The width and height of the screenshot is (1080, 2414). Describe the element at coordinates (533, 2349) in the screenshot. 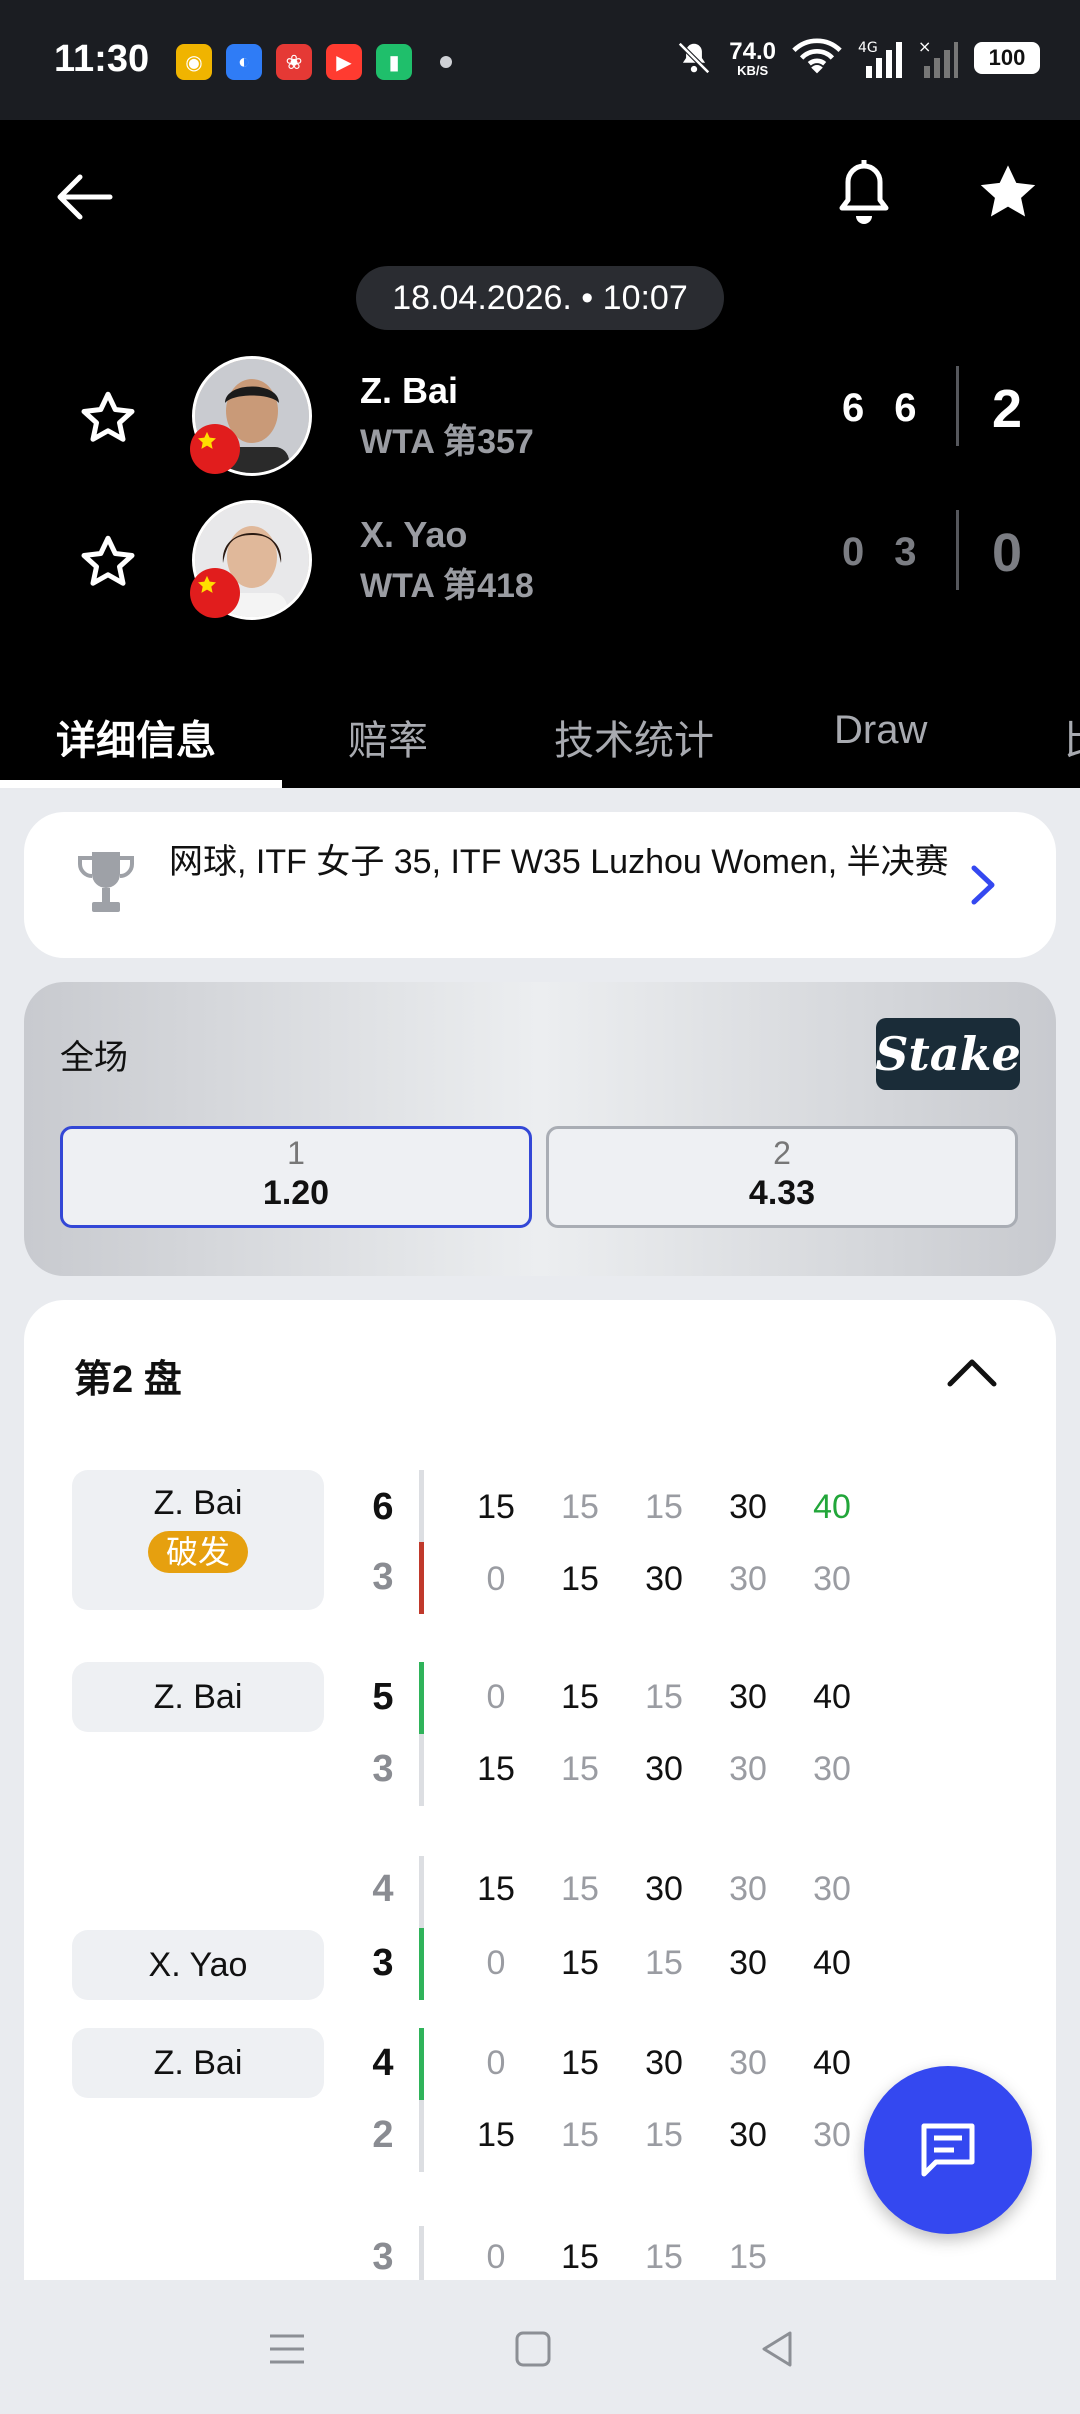

I see `home-icon` at that location.